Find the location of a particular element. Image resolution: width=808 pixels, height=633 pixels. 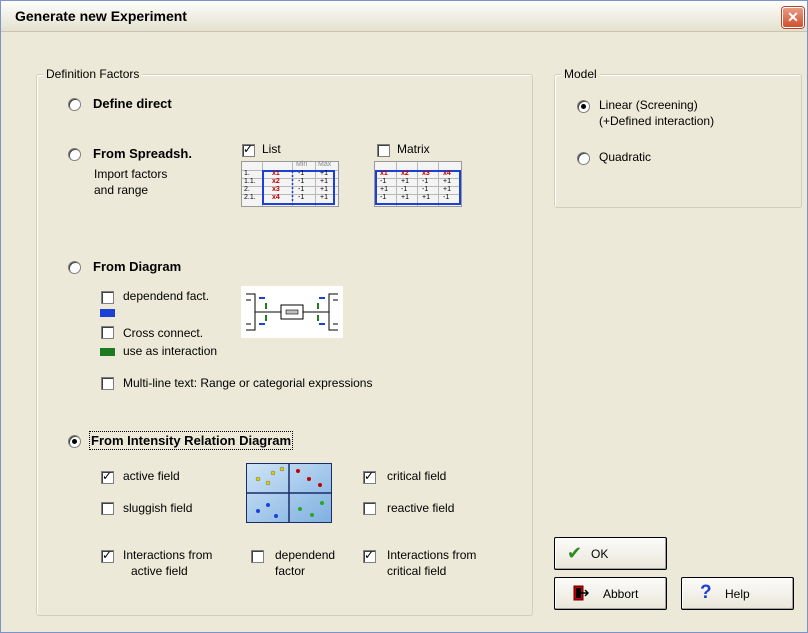

ok-button: ✔ OK is located at coordinates (610, 553).